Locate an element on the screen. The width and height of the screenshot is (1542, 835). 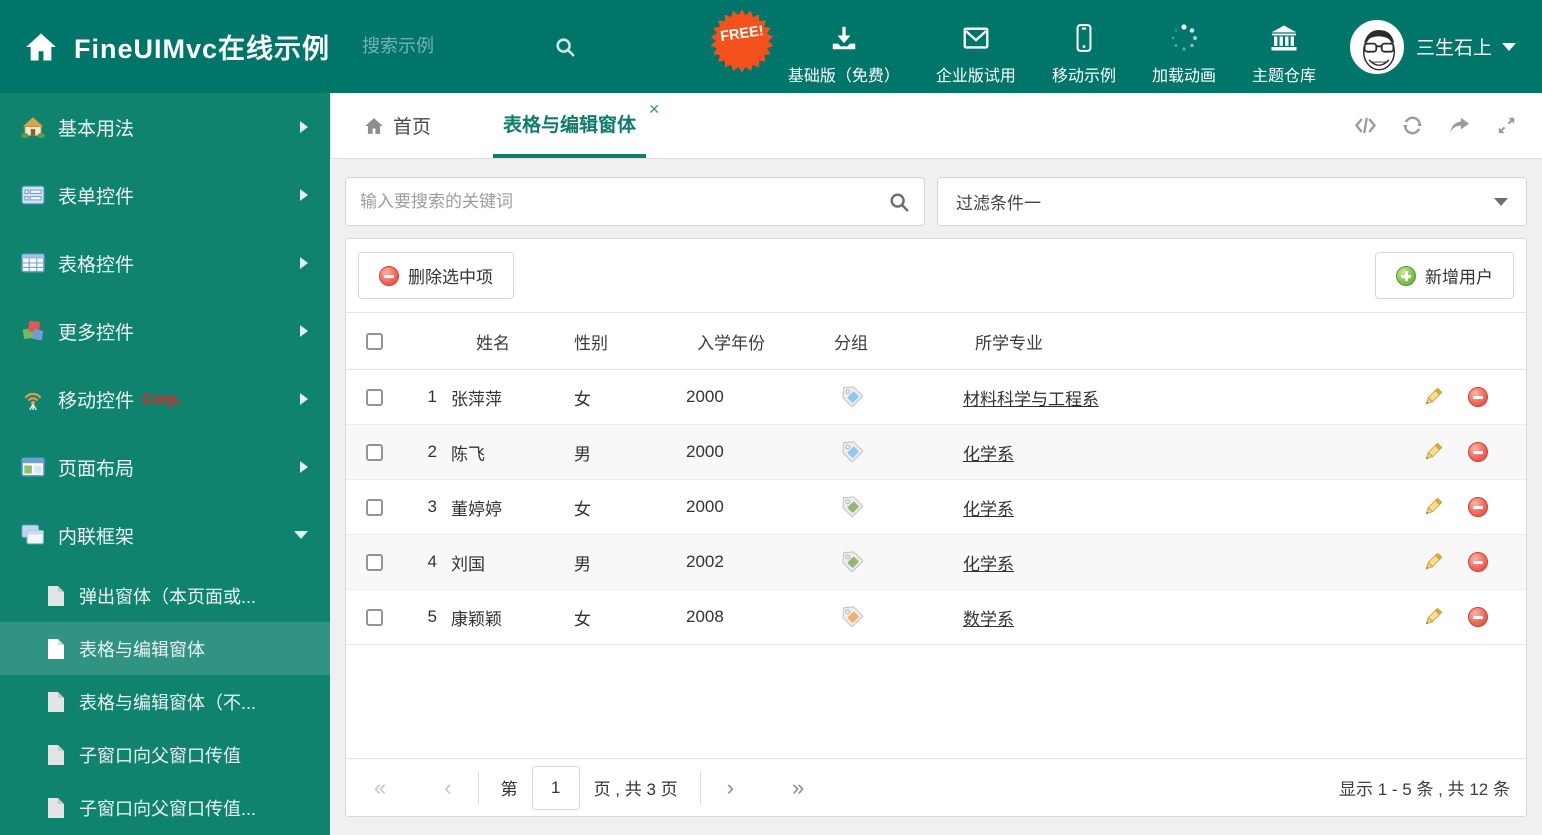
free-badge: FREE! is located at coordinates (742, 41).